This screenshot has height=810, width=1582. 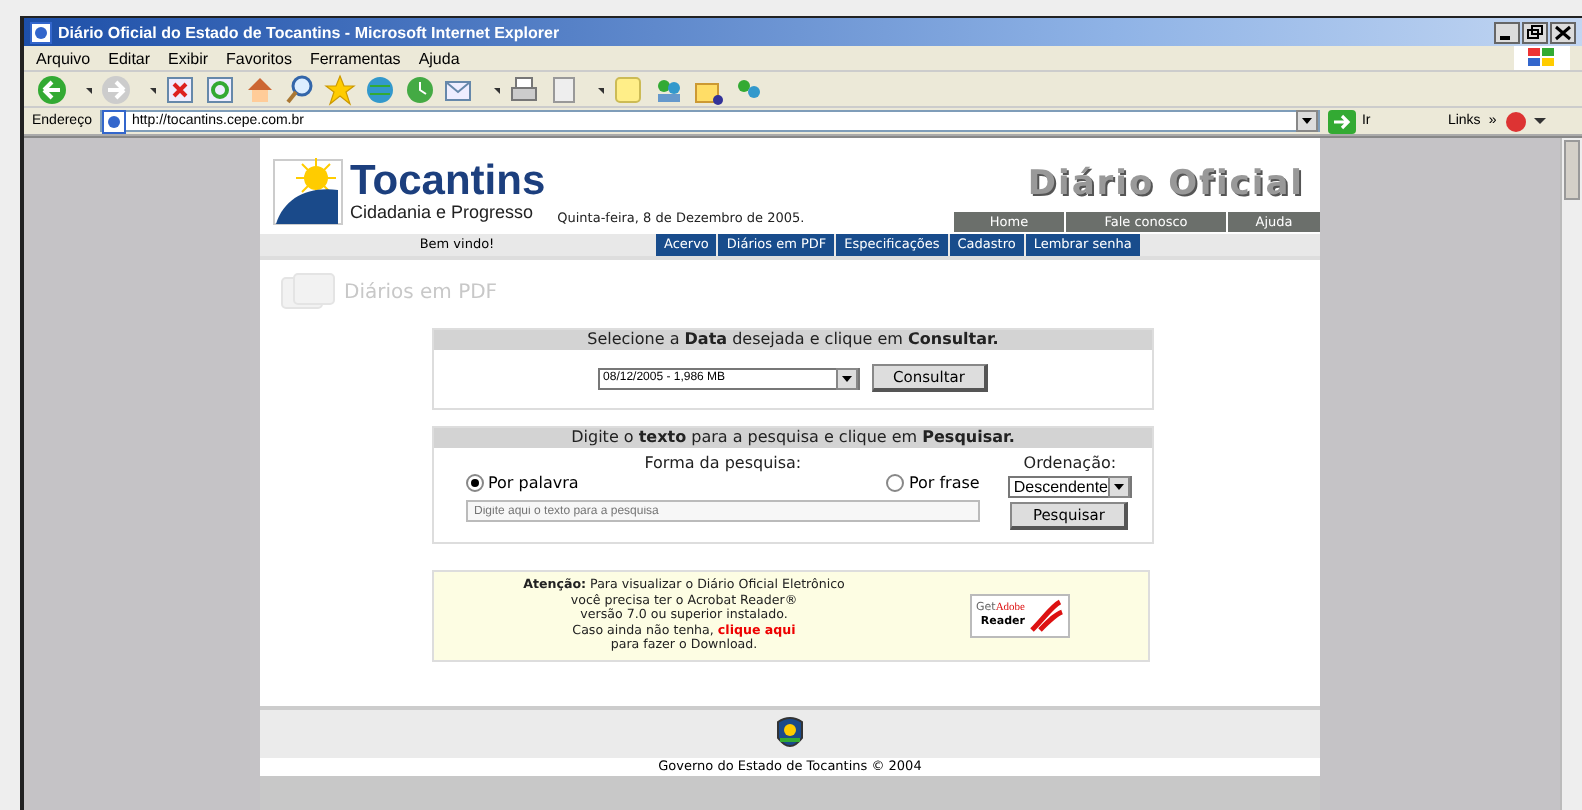 What do you see at coordinates (220, 89) in the screenshot?
I see `refresh-icon` at bounding box center [220, 89].